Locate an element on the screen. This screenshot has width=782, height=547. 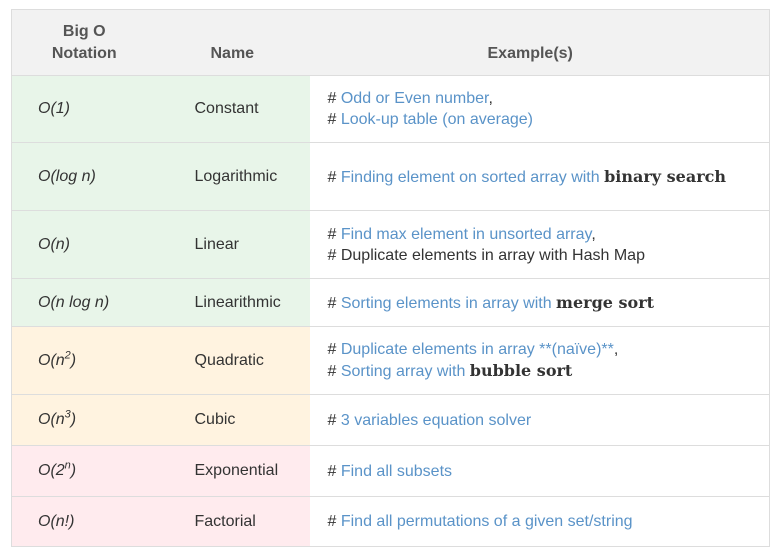
notation-cell: O(log n) is located at coordinates (84, 176).